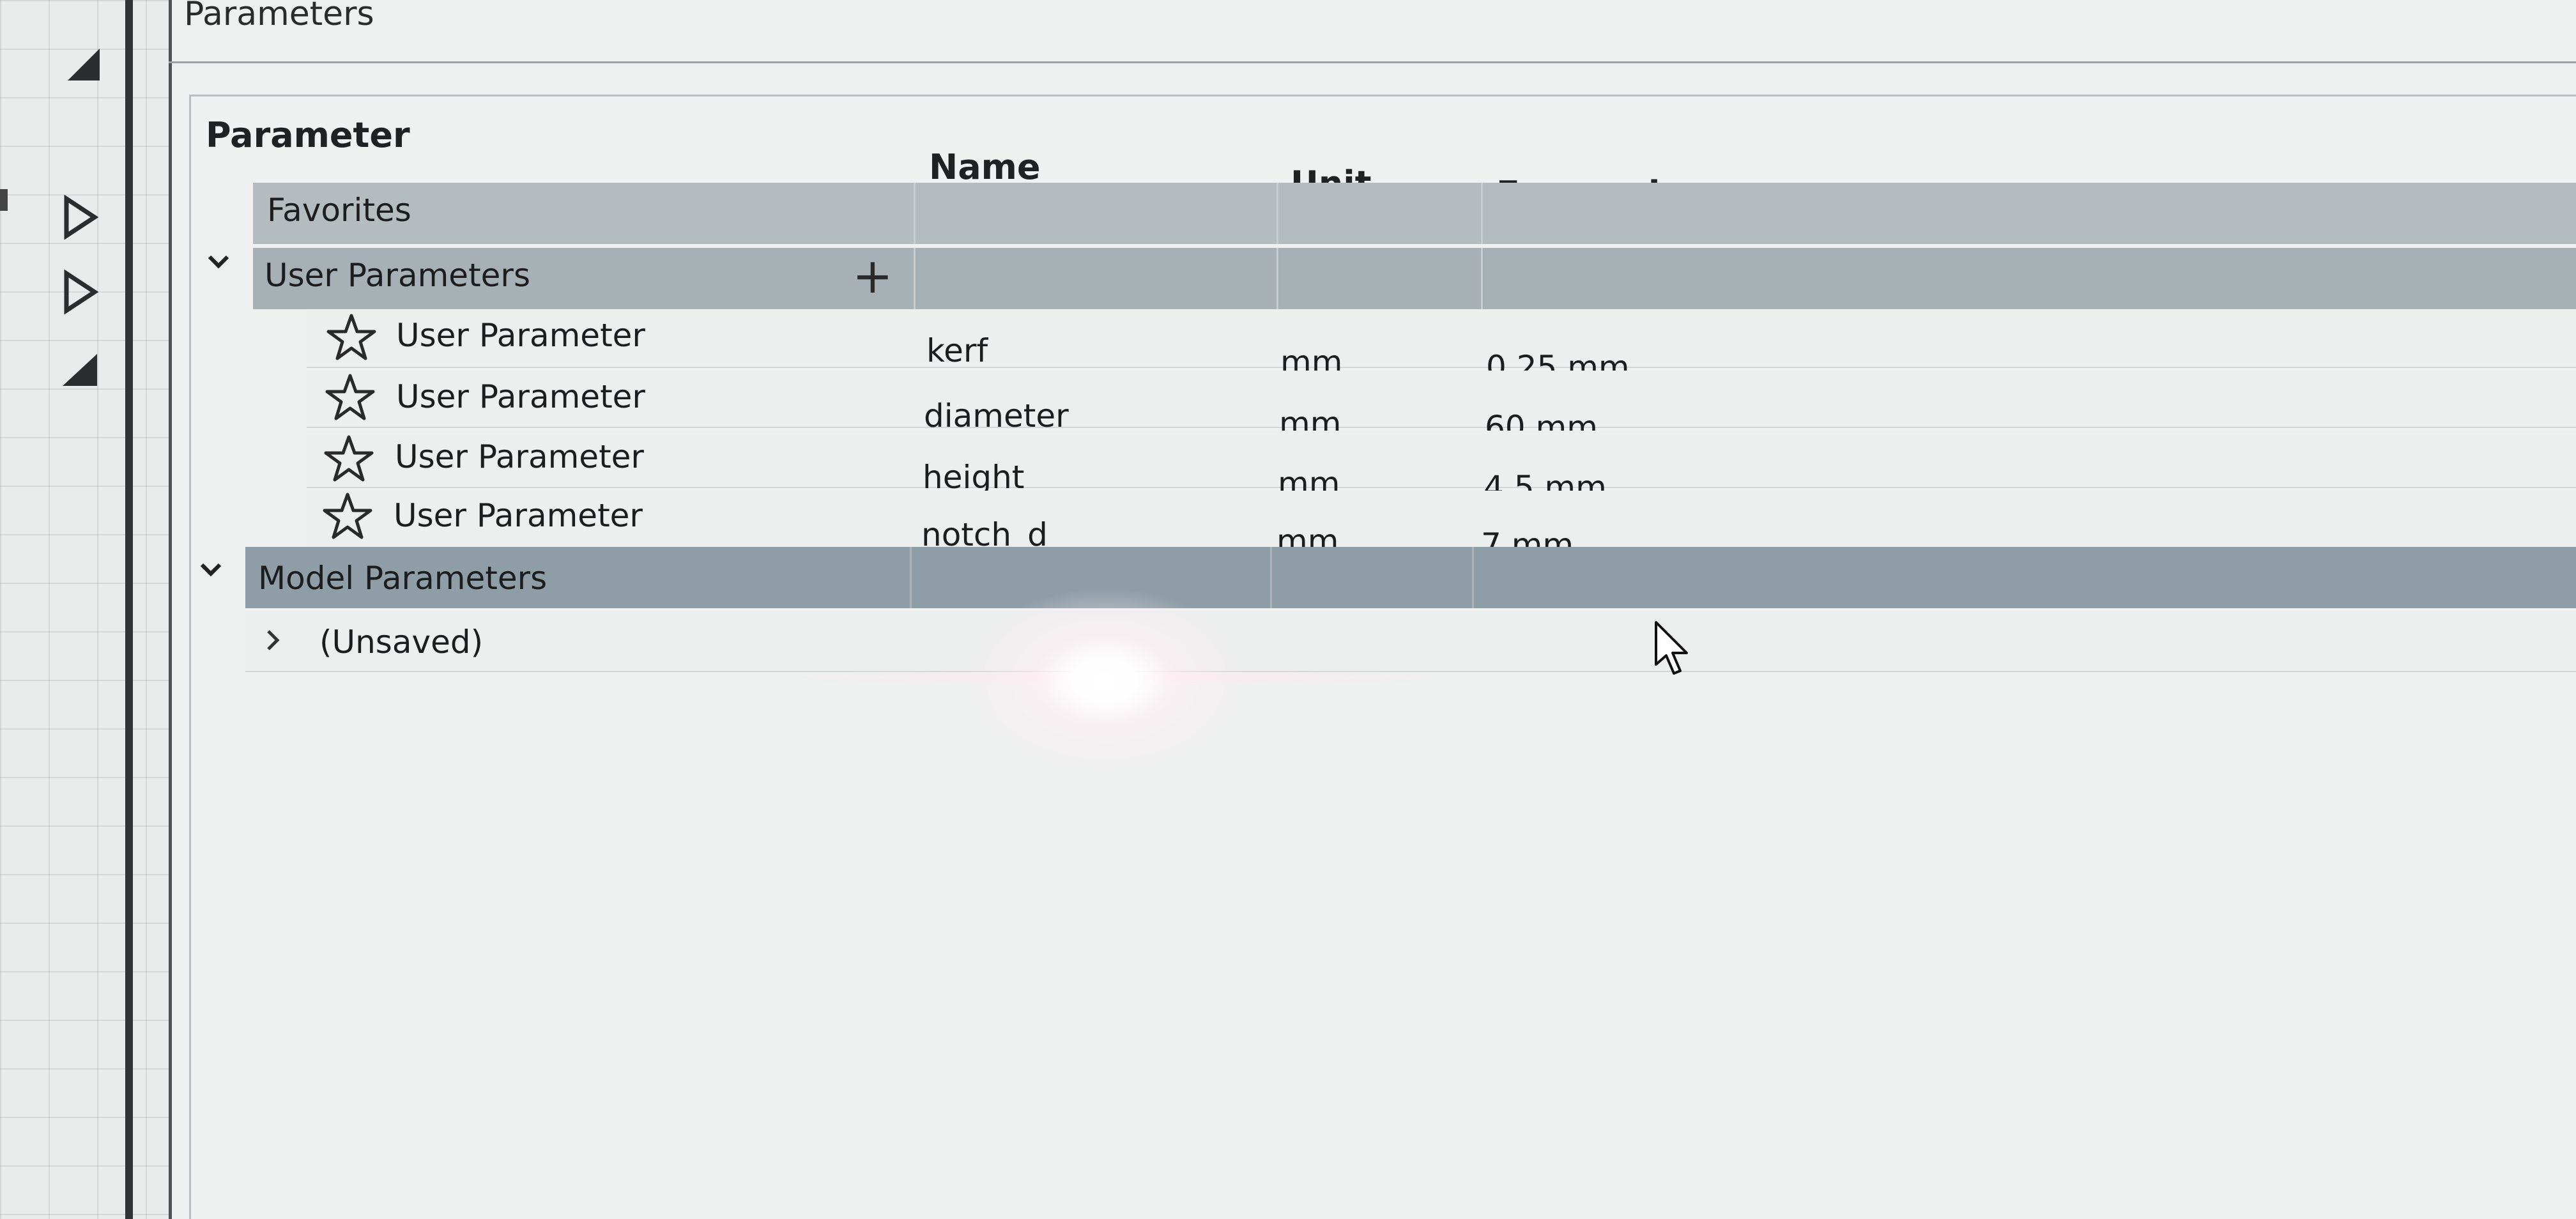 The image size is (2576, 1219). Describe the element at coordinates (872, 276) in the screenshot. I see `add-parameter-icon: +` at that location.